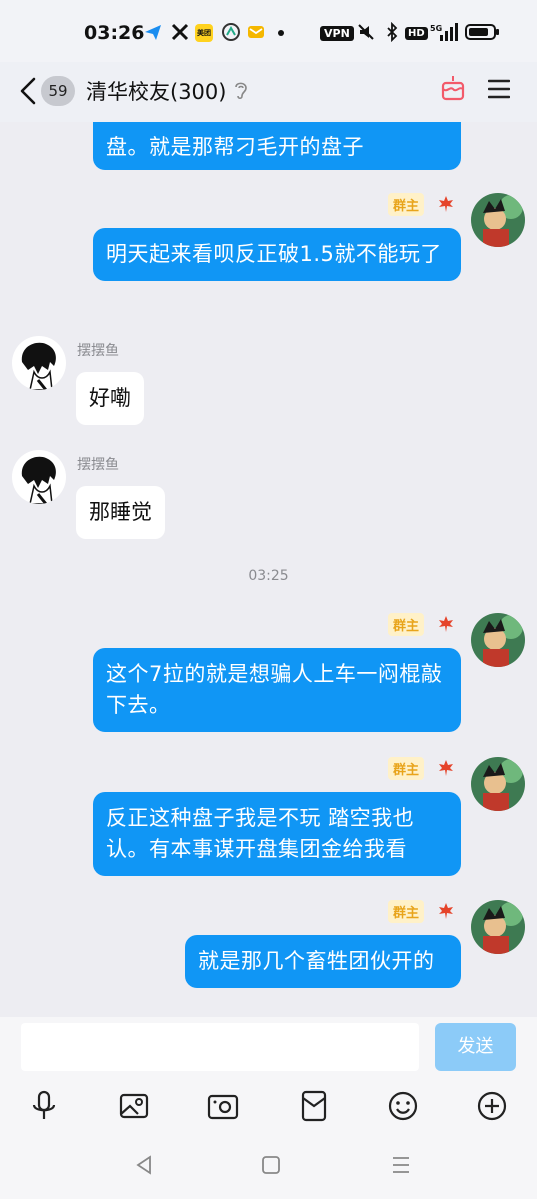 This screenshot has height=1199, width=537. Describe the element at coordinates (403, 1106) in the screenshot. I see `emoji-icon` at that location.